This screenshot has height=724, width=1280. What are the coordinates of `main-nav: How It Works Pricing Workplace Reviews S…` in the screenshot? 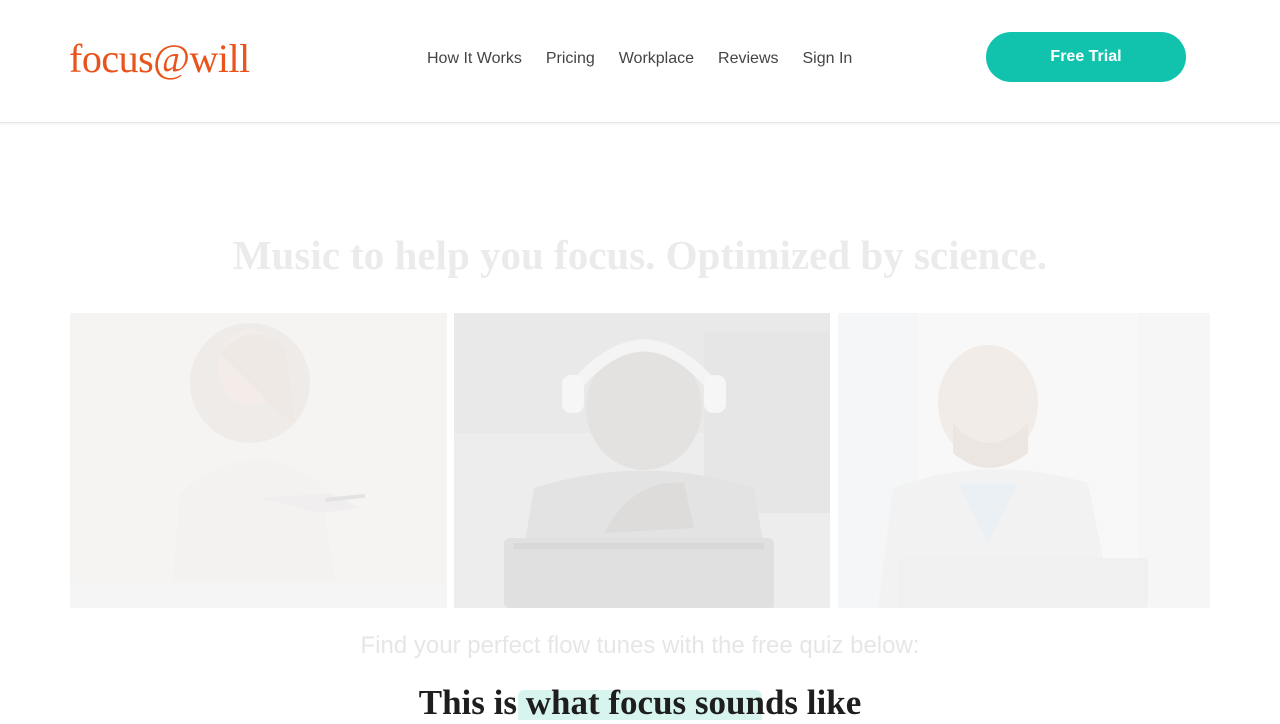 It's located at (639, 60).